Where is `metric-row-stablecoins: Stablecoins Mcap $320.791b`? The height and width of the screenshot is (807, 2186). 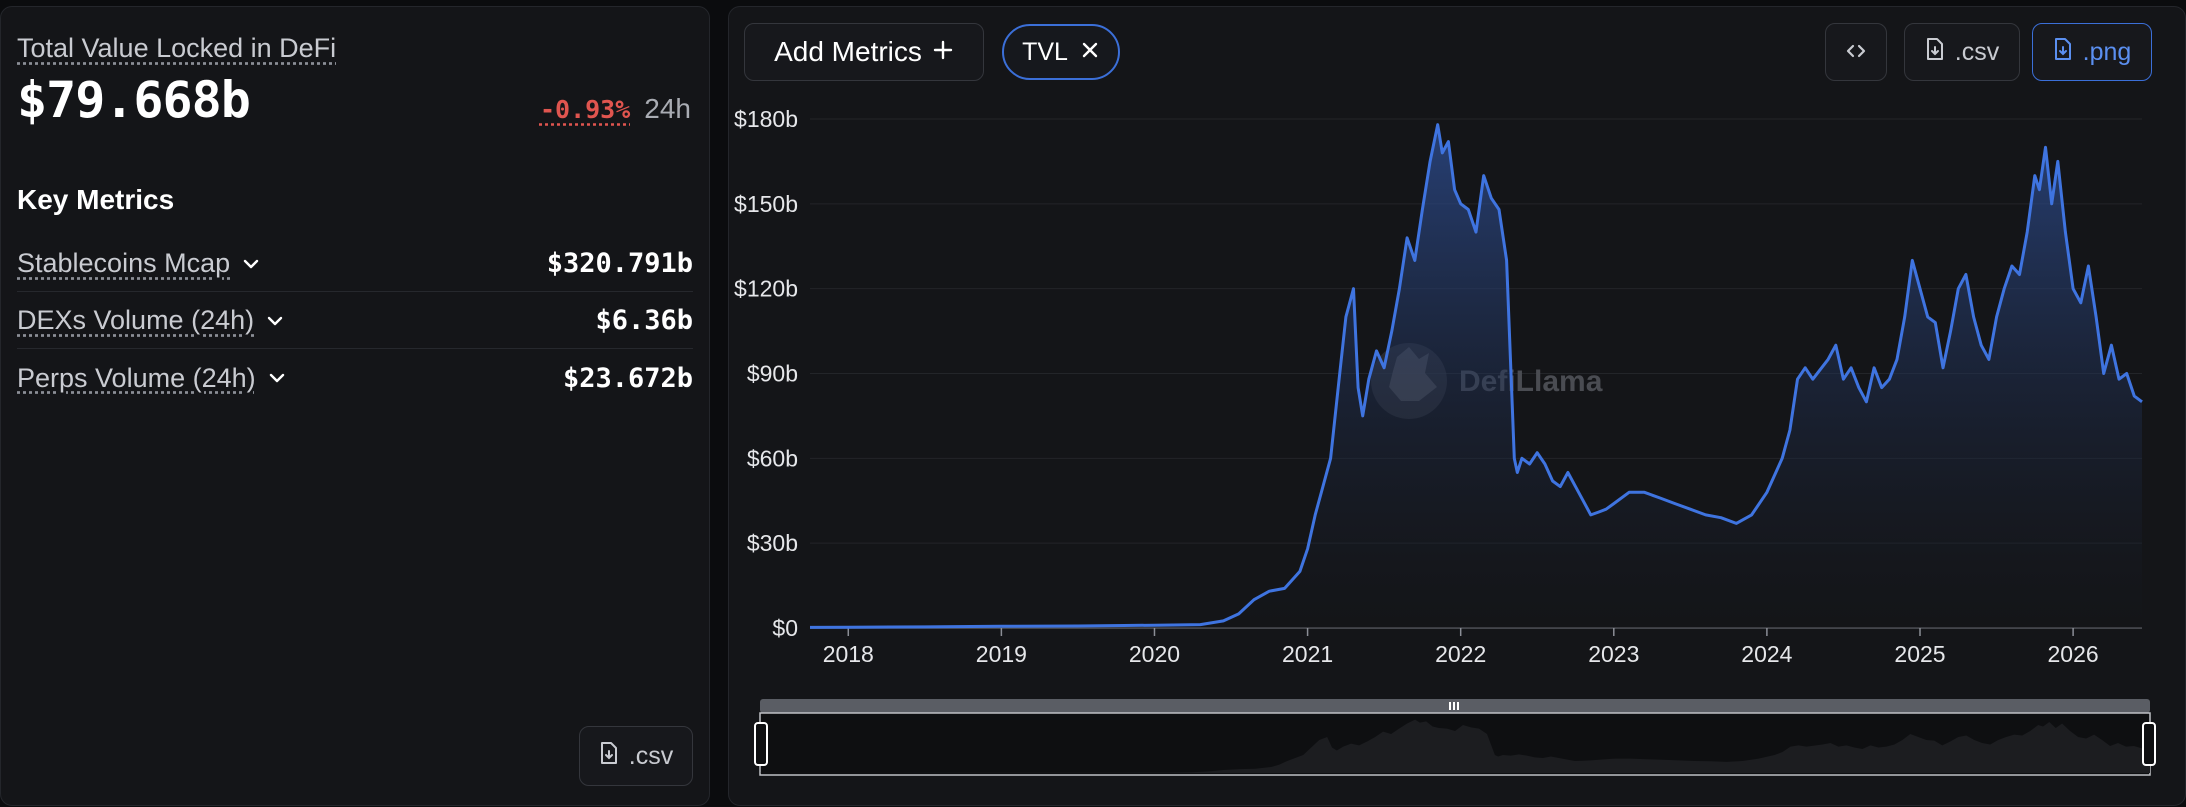
metric-row-stablecoins: Stablecoins Mcap $320.791b is located at coordinates (355, 264).